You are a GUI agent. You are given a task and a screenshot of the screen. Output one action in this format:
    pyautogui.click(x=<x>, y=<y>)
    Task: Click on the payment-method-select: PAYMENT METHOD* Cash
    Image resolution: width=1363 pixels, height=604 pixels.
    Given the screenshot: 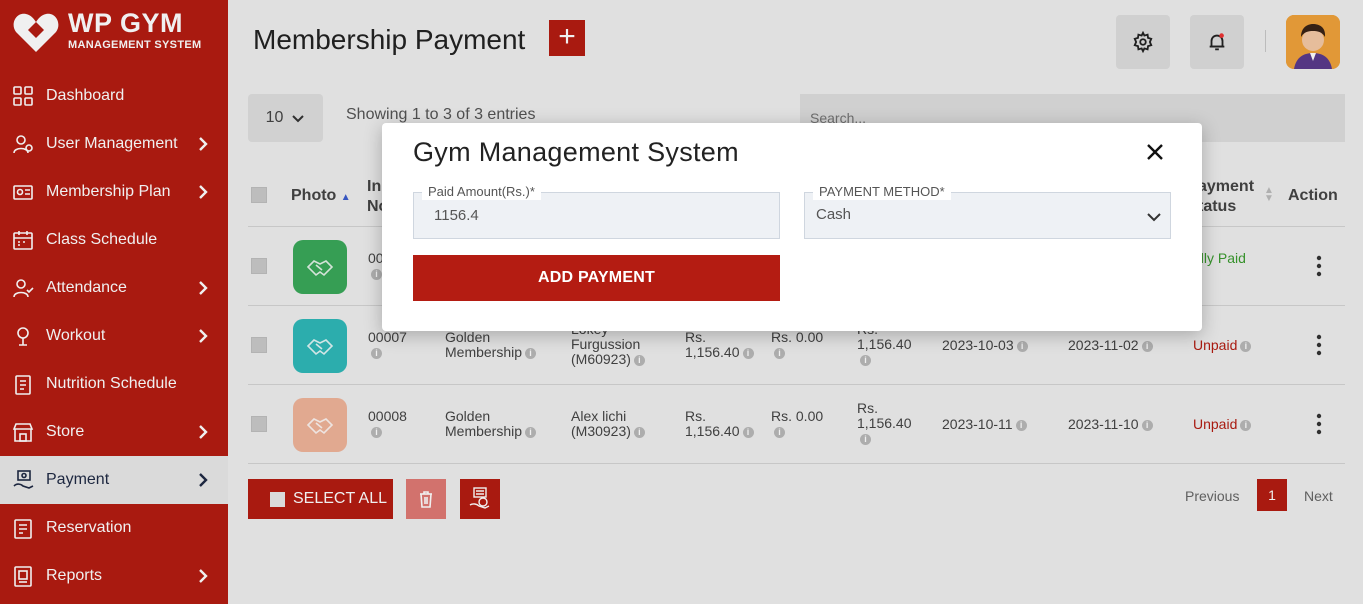 What is the action you would take?
    pyautogui.click(x=987, y=211)
    